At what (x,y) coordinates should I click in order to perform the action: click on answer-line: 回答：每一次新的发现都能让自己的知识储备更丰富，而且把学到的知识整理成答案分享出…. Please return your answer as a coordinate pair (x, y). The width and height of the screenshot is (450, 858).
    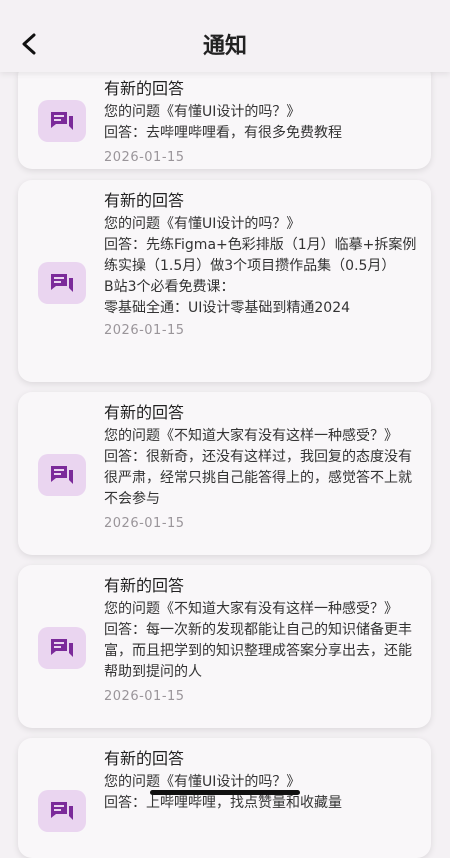
    Looking at the image, I should click on (258, 651).